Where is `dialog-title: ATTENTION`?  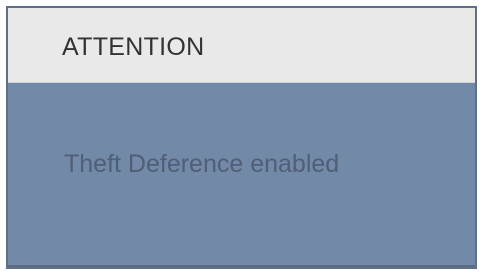 dialog-title: ATTENTION is located at coordinates (133, 47).